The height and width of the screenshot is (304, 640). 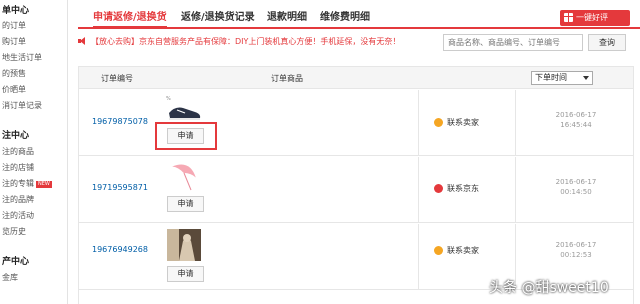 What do you see at coordinates (18, 215) in the screenshot?
I see `sidebar-item-followed-events: 注的活动` at bounding box center [18, 215].